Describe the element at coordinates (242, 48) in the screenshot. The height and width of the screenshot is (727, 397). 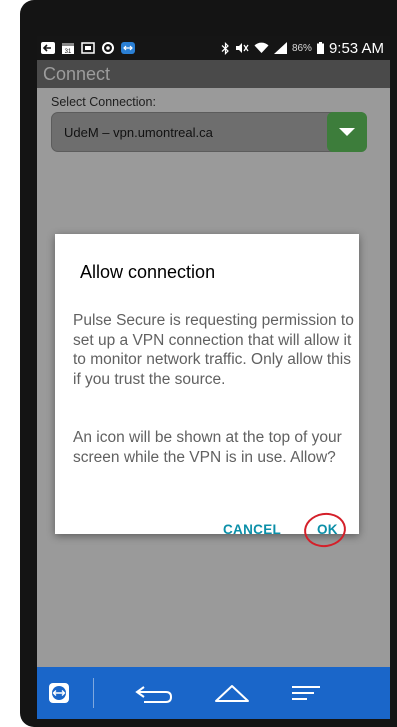
I see `mute-icon` at that location.